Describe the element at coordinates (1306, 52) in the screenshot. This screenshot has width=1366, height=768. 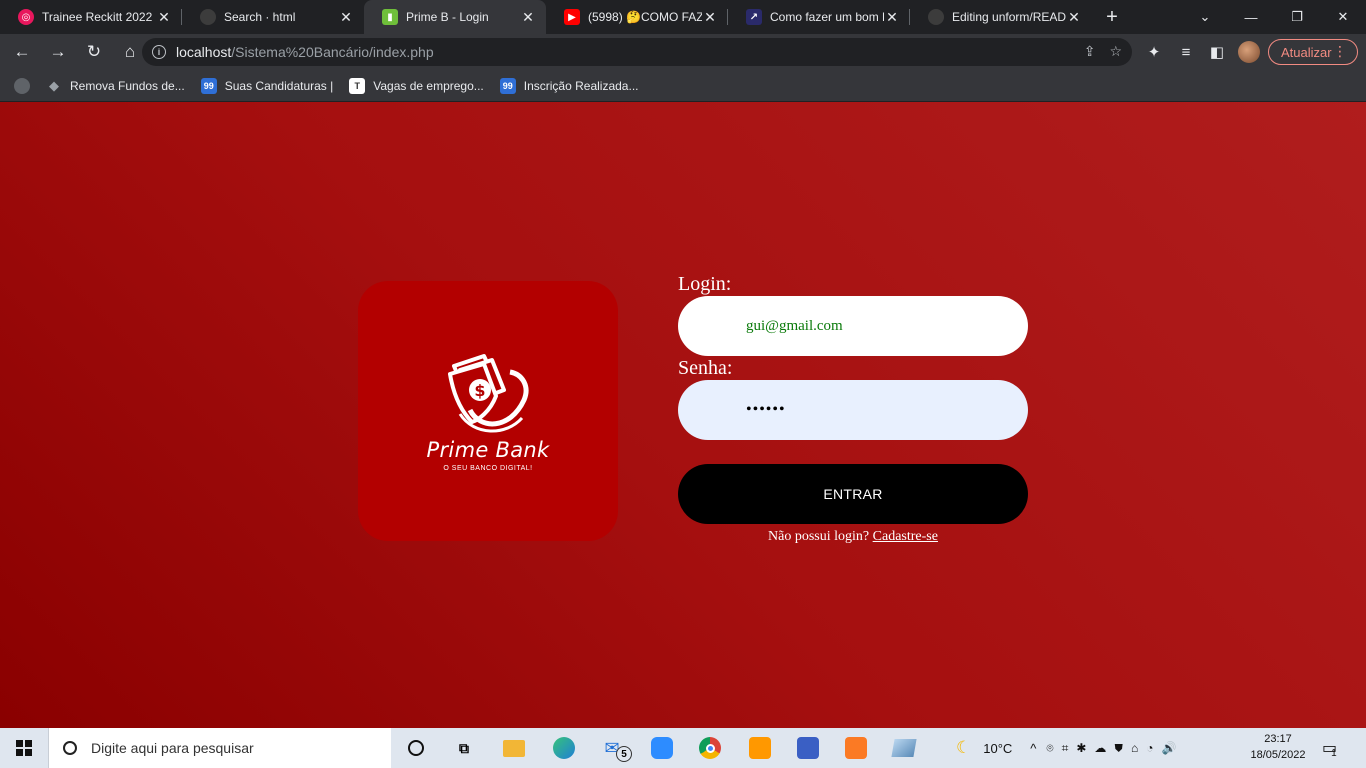
I see `update-label: Atualizar` at that location.